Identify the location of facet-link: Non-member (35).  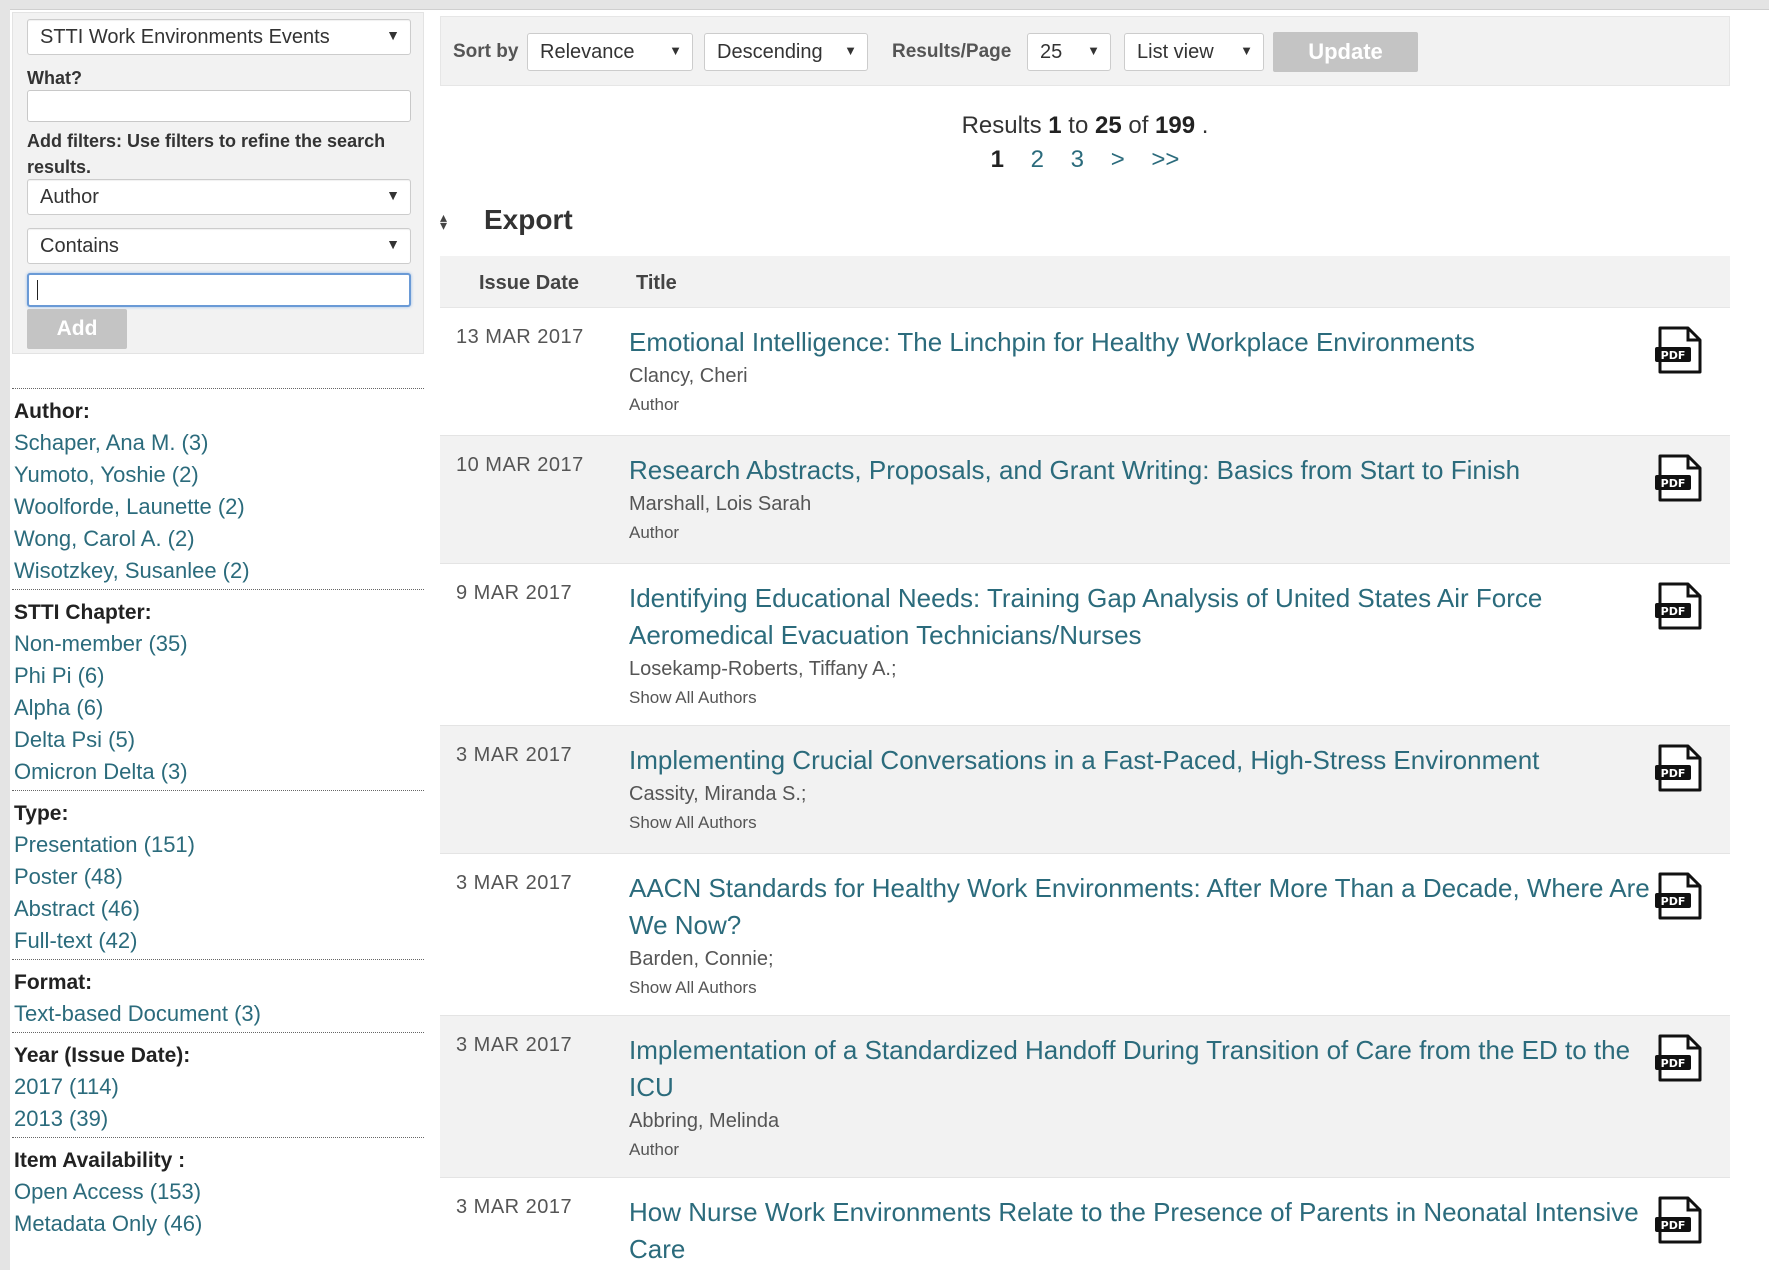
(219, 644).